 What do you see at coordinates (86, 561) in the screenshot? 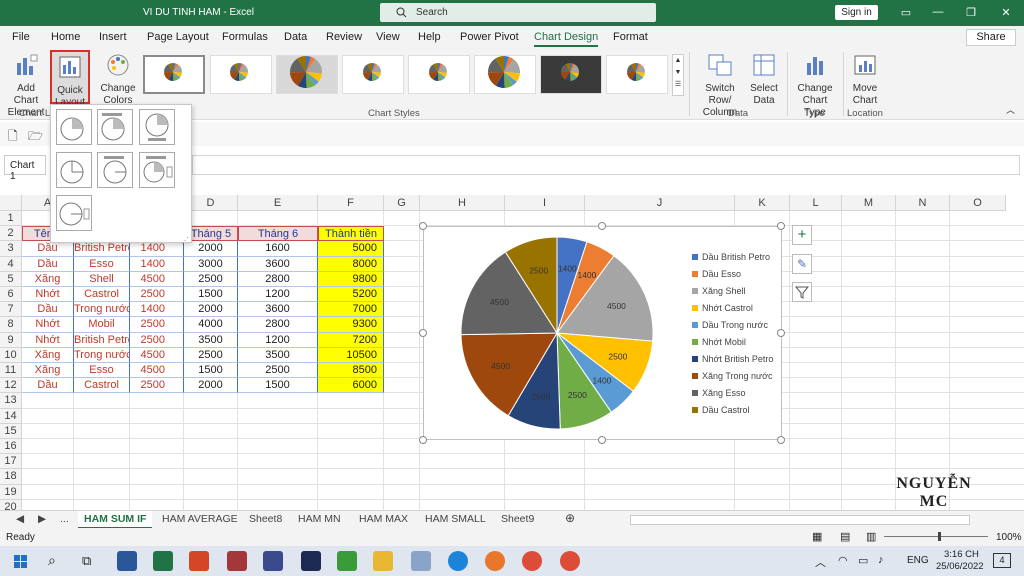
I see `task-view-icon: ⧉` at bounding box center [86, 561].